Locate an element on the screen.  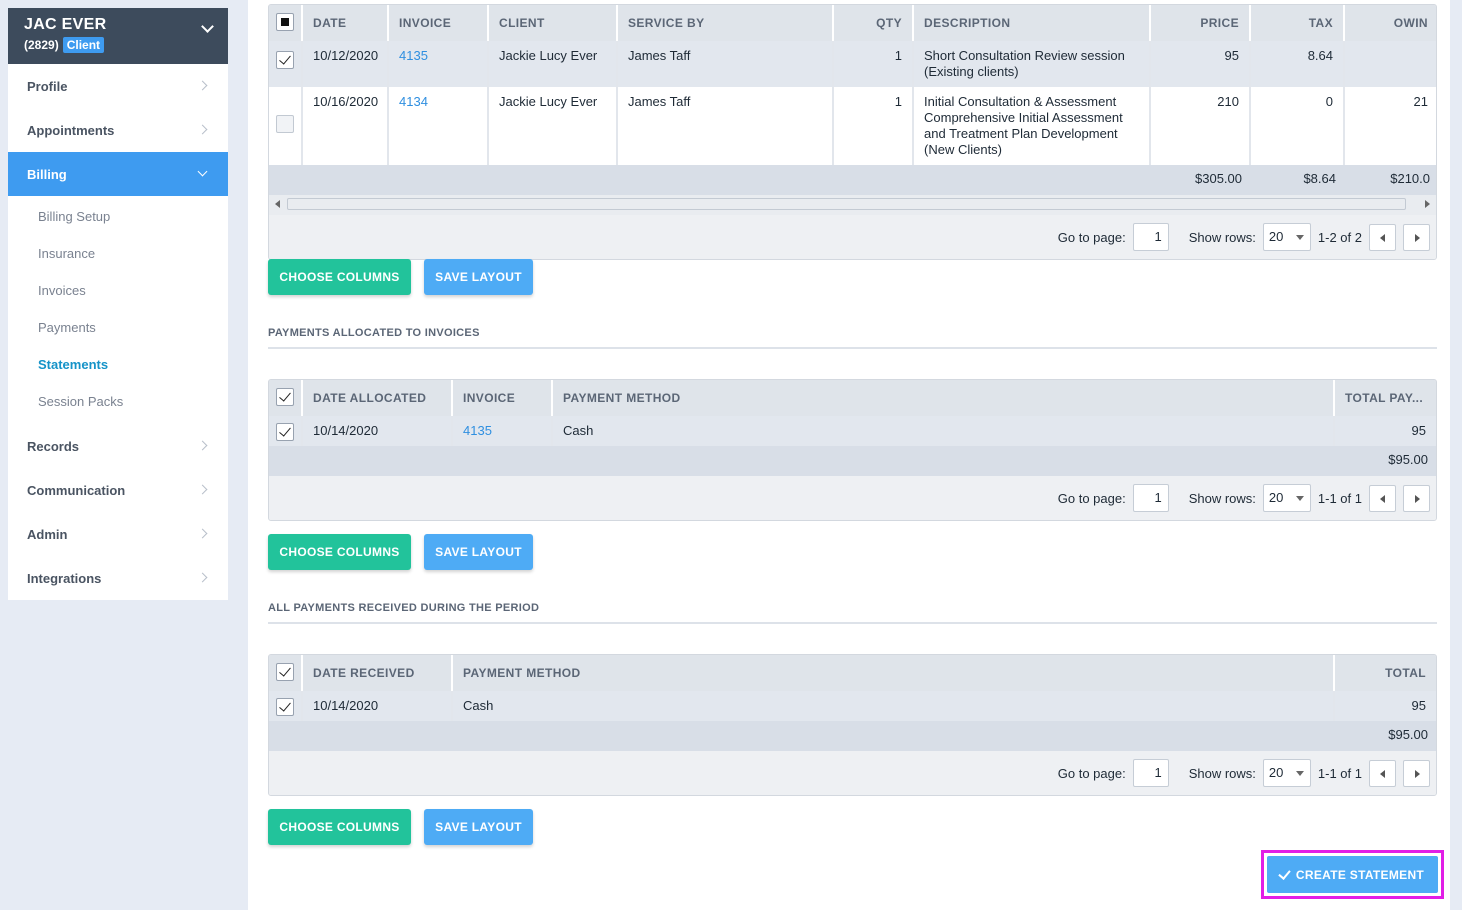
sidebar-subitem-billing-setup: Billing Setup is located at coordinates (118, 216).